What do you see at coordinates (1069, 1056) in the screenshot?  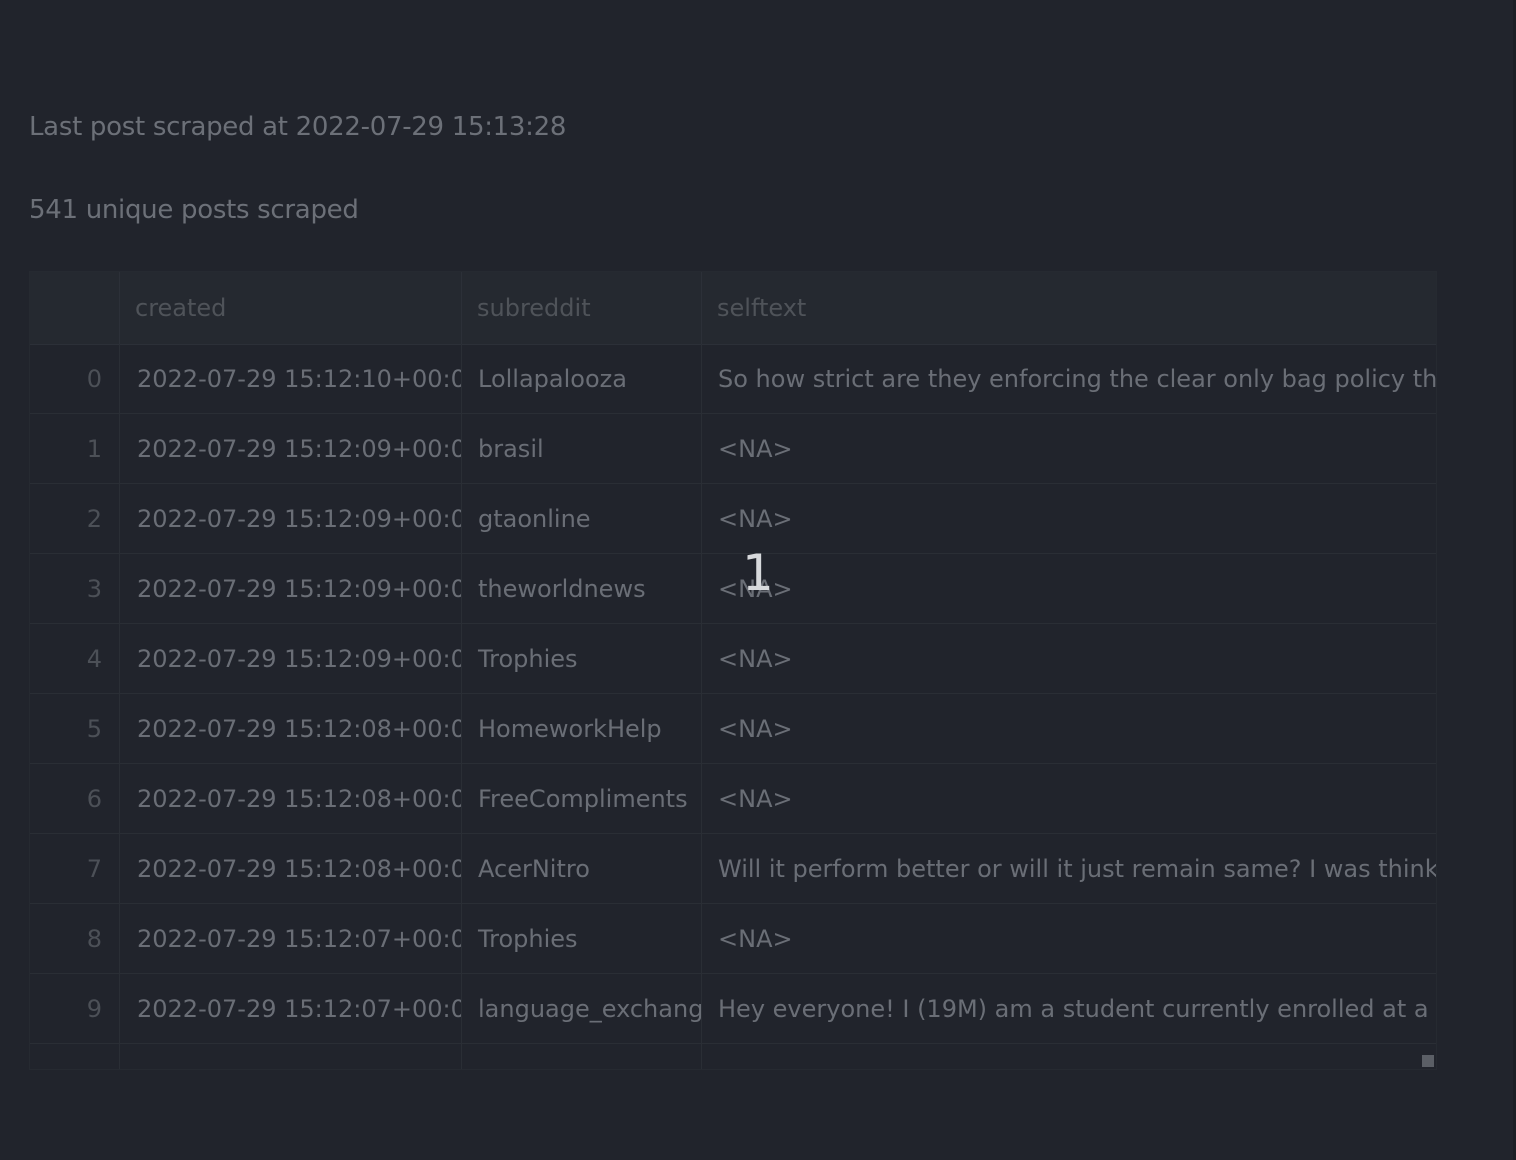 I see `selftext-cell` at bounding box center [1069, 1056].